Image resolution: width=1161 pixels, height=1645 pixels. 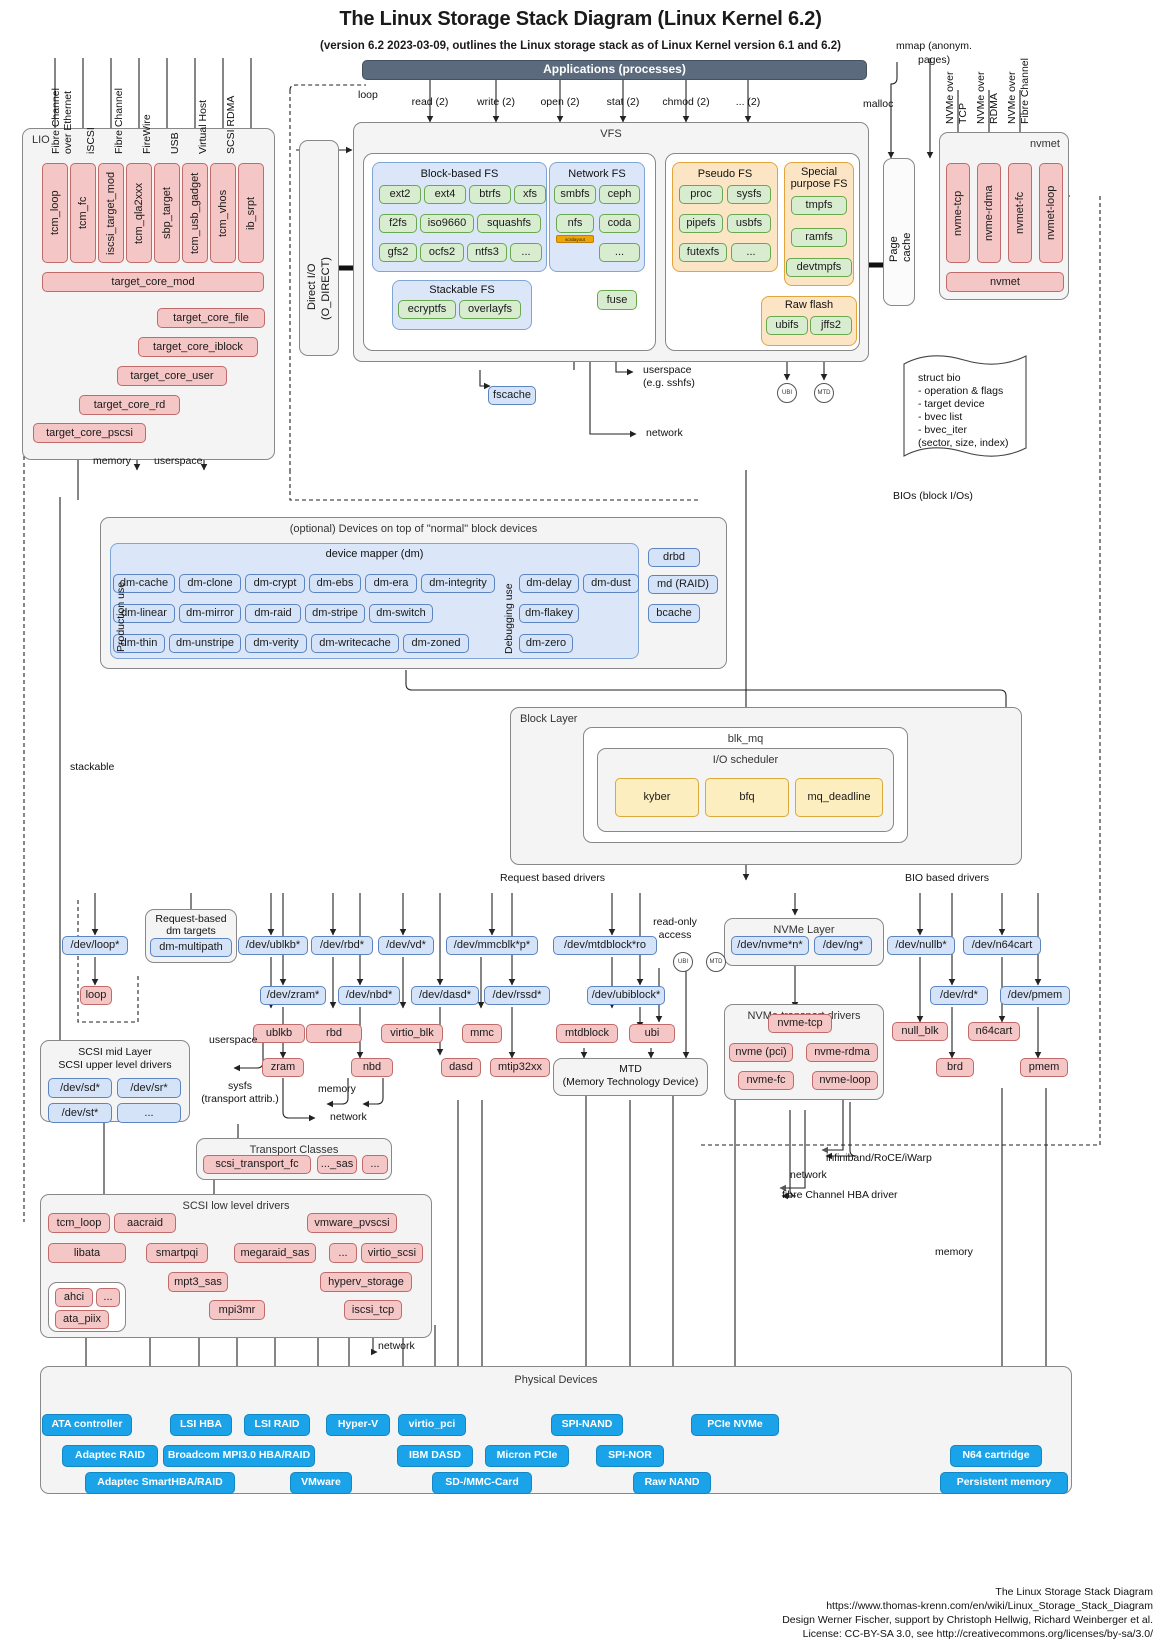 I want to click on devnode-vd: /dev/vd*, so click(x=406, y=945).